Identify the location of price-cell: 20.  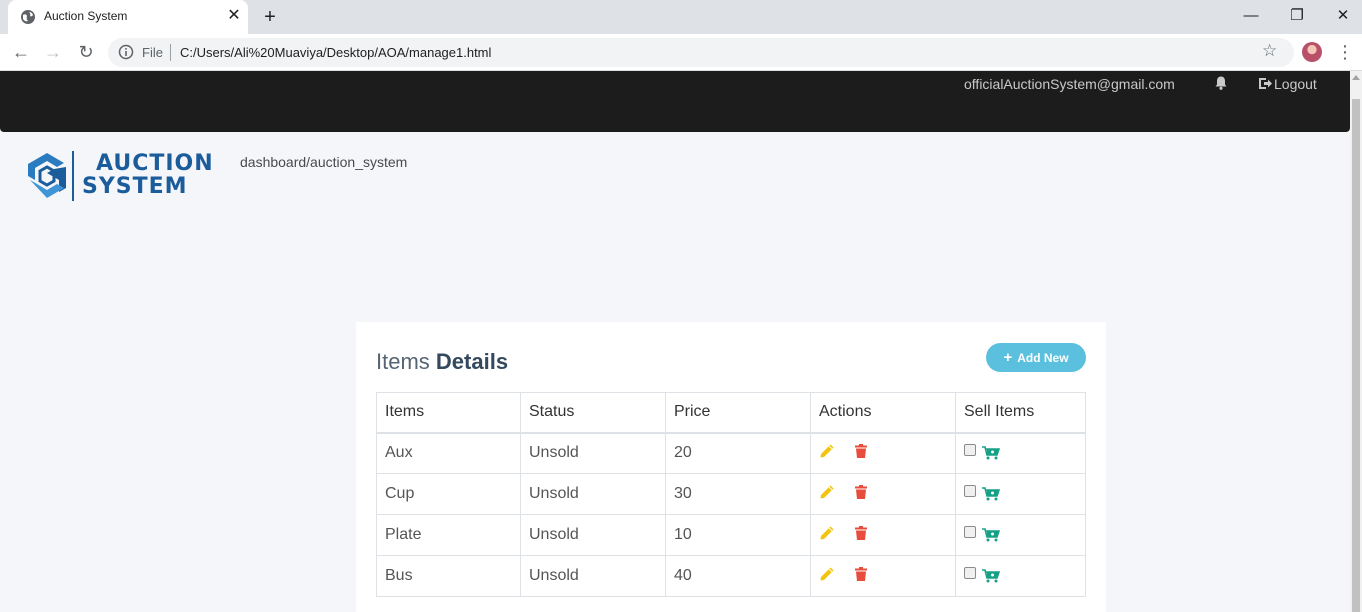
(738, 453).